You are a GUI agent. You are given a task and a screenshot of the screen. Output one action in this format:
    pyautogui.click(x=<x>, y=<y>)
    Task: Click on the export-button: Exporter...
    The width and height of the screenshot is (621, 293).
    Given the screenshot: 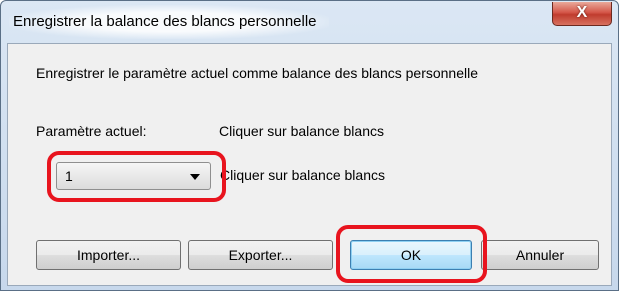 What is the action you would take?
    pyautogui.click(x=260, y=255)
    